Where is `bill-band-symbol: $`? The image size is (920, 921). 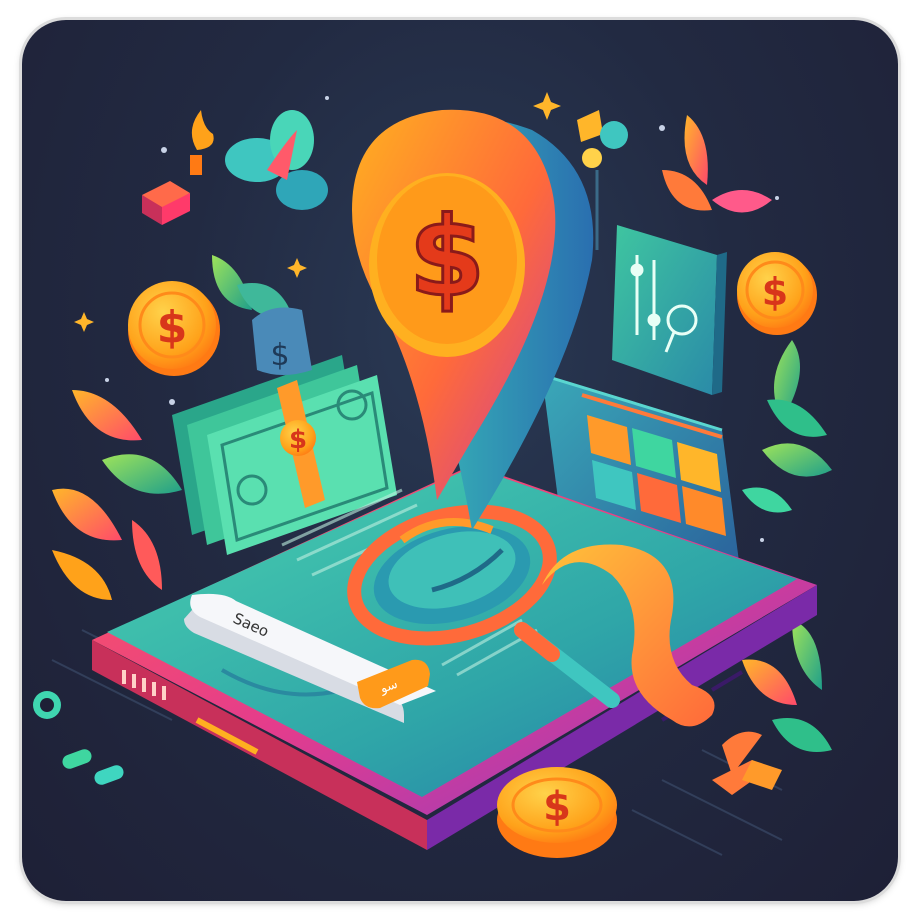 bill-band-symbol: $ is located at coordinates (298, 440).